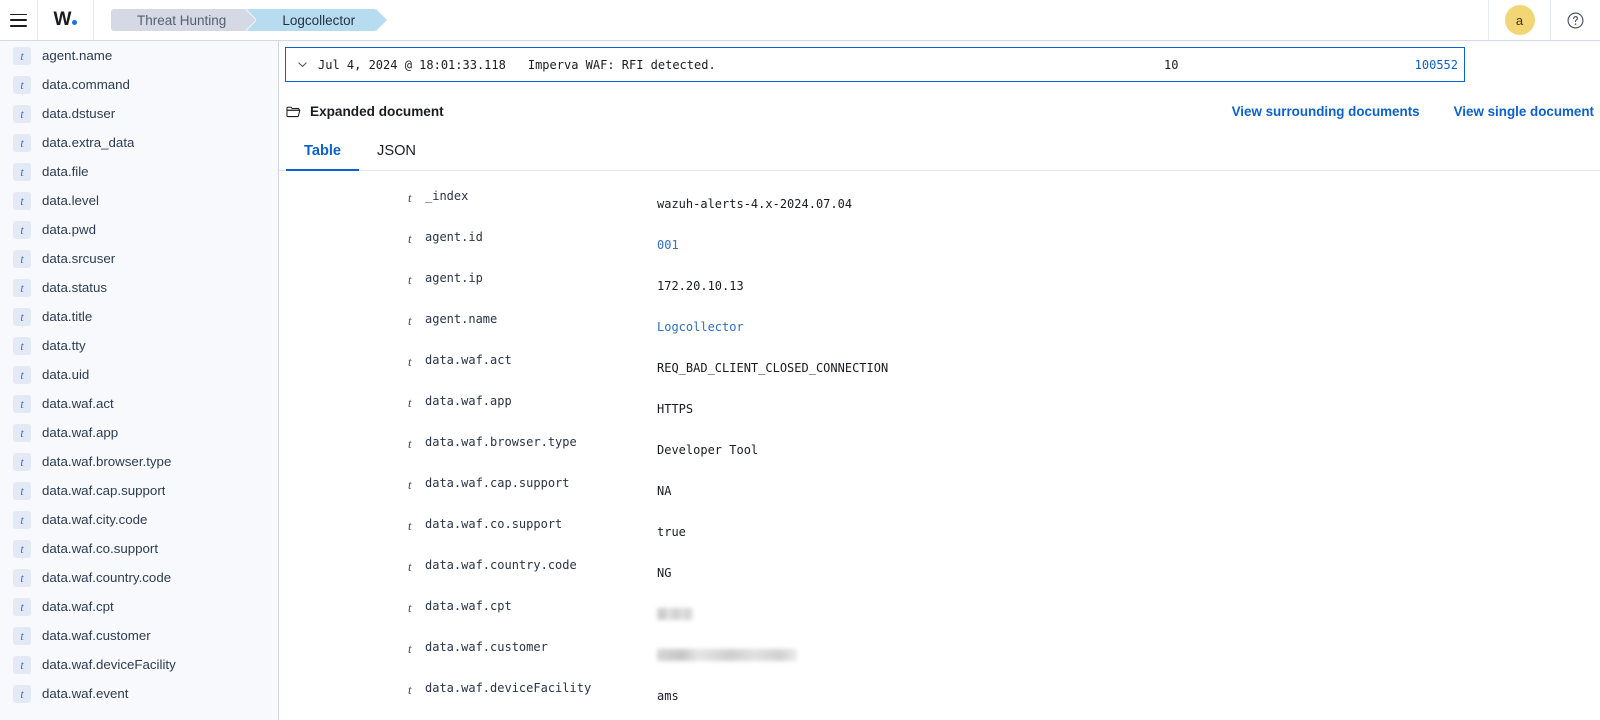  What do you see at coordinates (1524, 111) in the screenshot?
I see `view-single-document-link: View single document` at bounding box center [1524, 111].